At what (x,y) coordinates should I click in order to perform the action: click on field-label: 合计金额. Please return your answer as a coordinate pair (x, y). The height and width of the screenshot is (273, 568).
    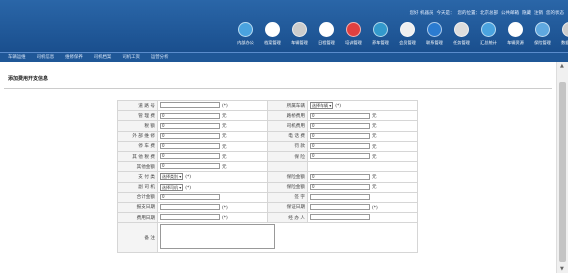
    Looking at the image, I should click on (137, 197).